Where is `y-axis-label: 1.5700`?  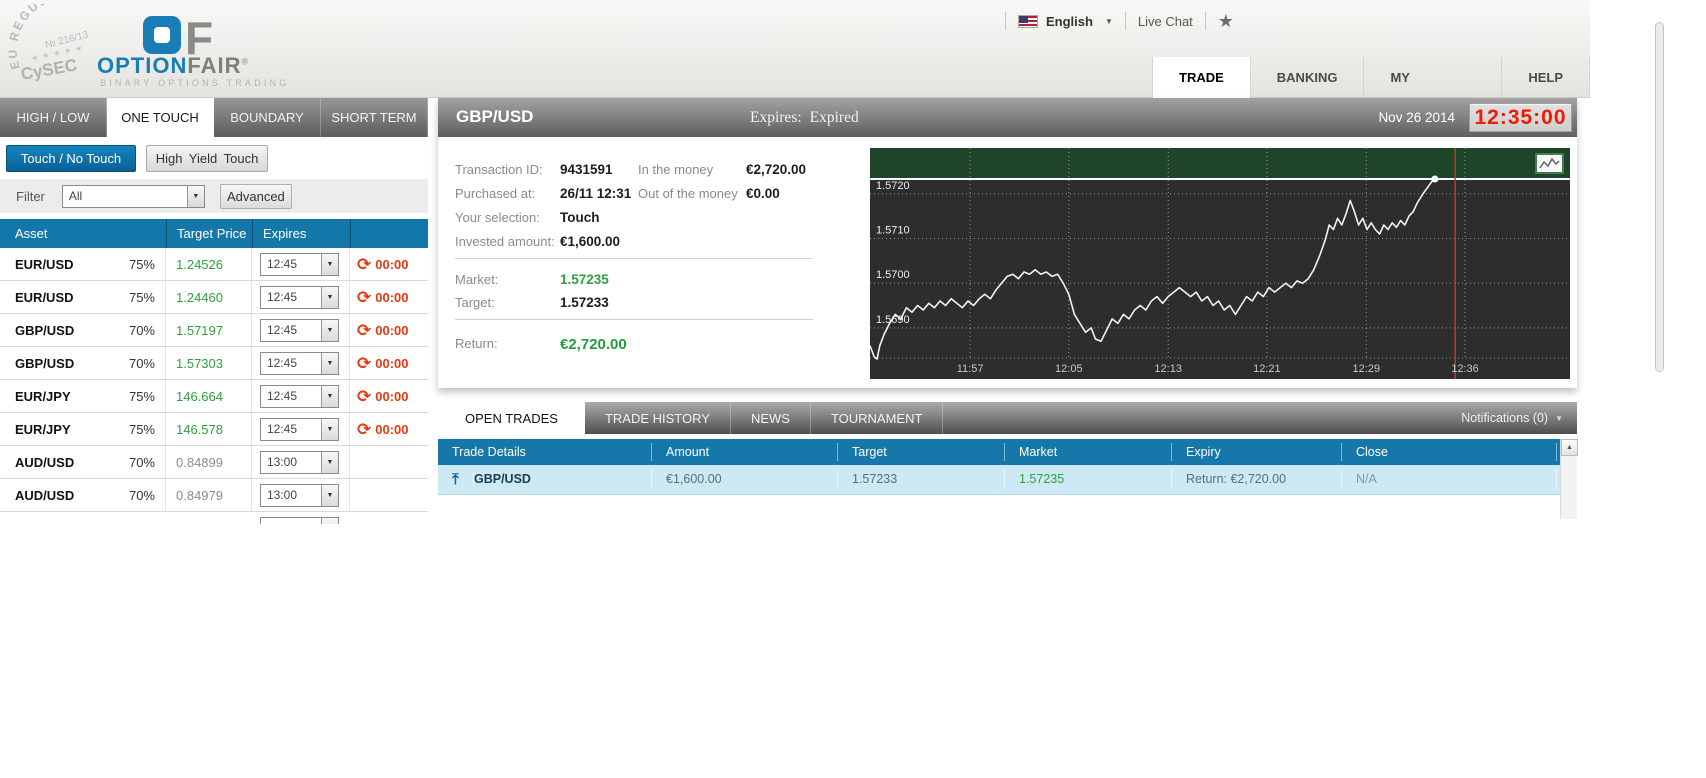
y-axis-label: 1.5700 is located at coordinates (893, 275).